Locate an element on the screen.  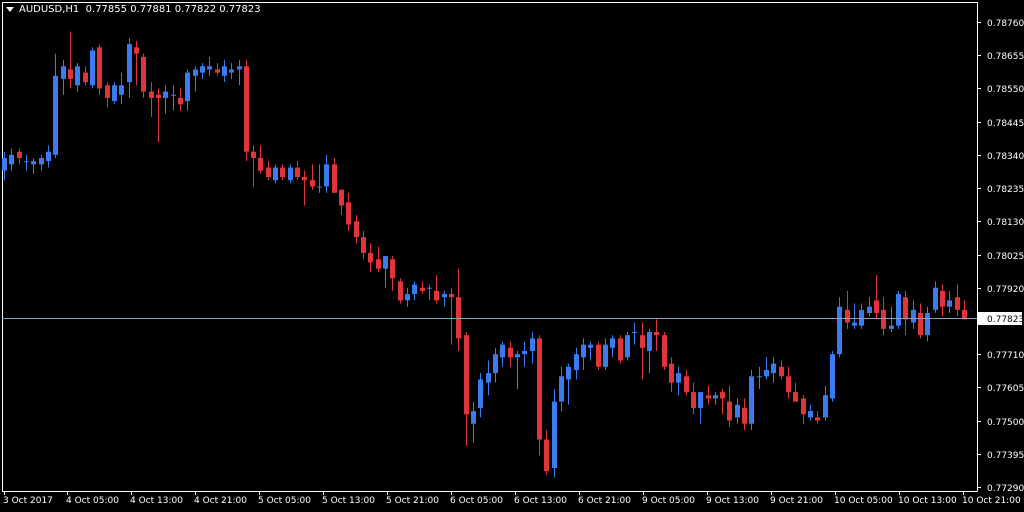
x-tick-label: 9 Oct 05:00 is located at coordinates (668, 501).